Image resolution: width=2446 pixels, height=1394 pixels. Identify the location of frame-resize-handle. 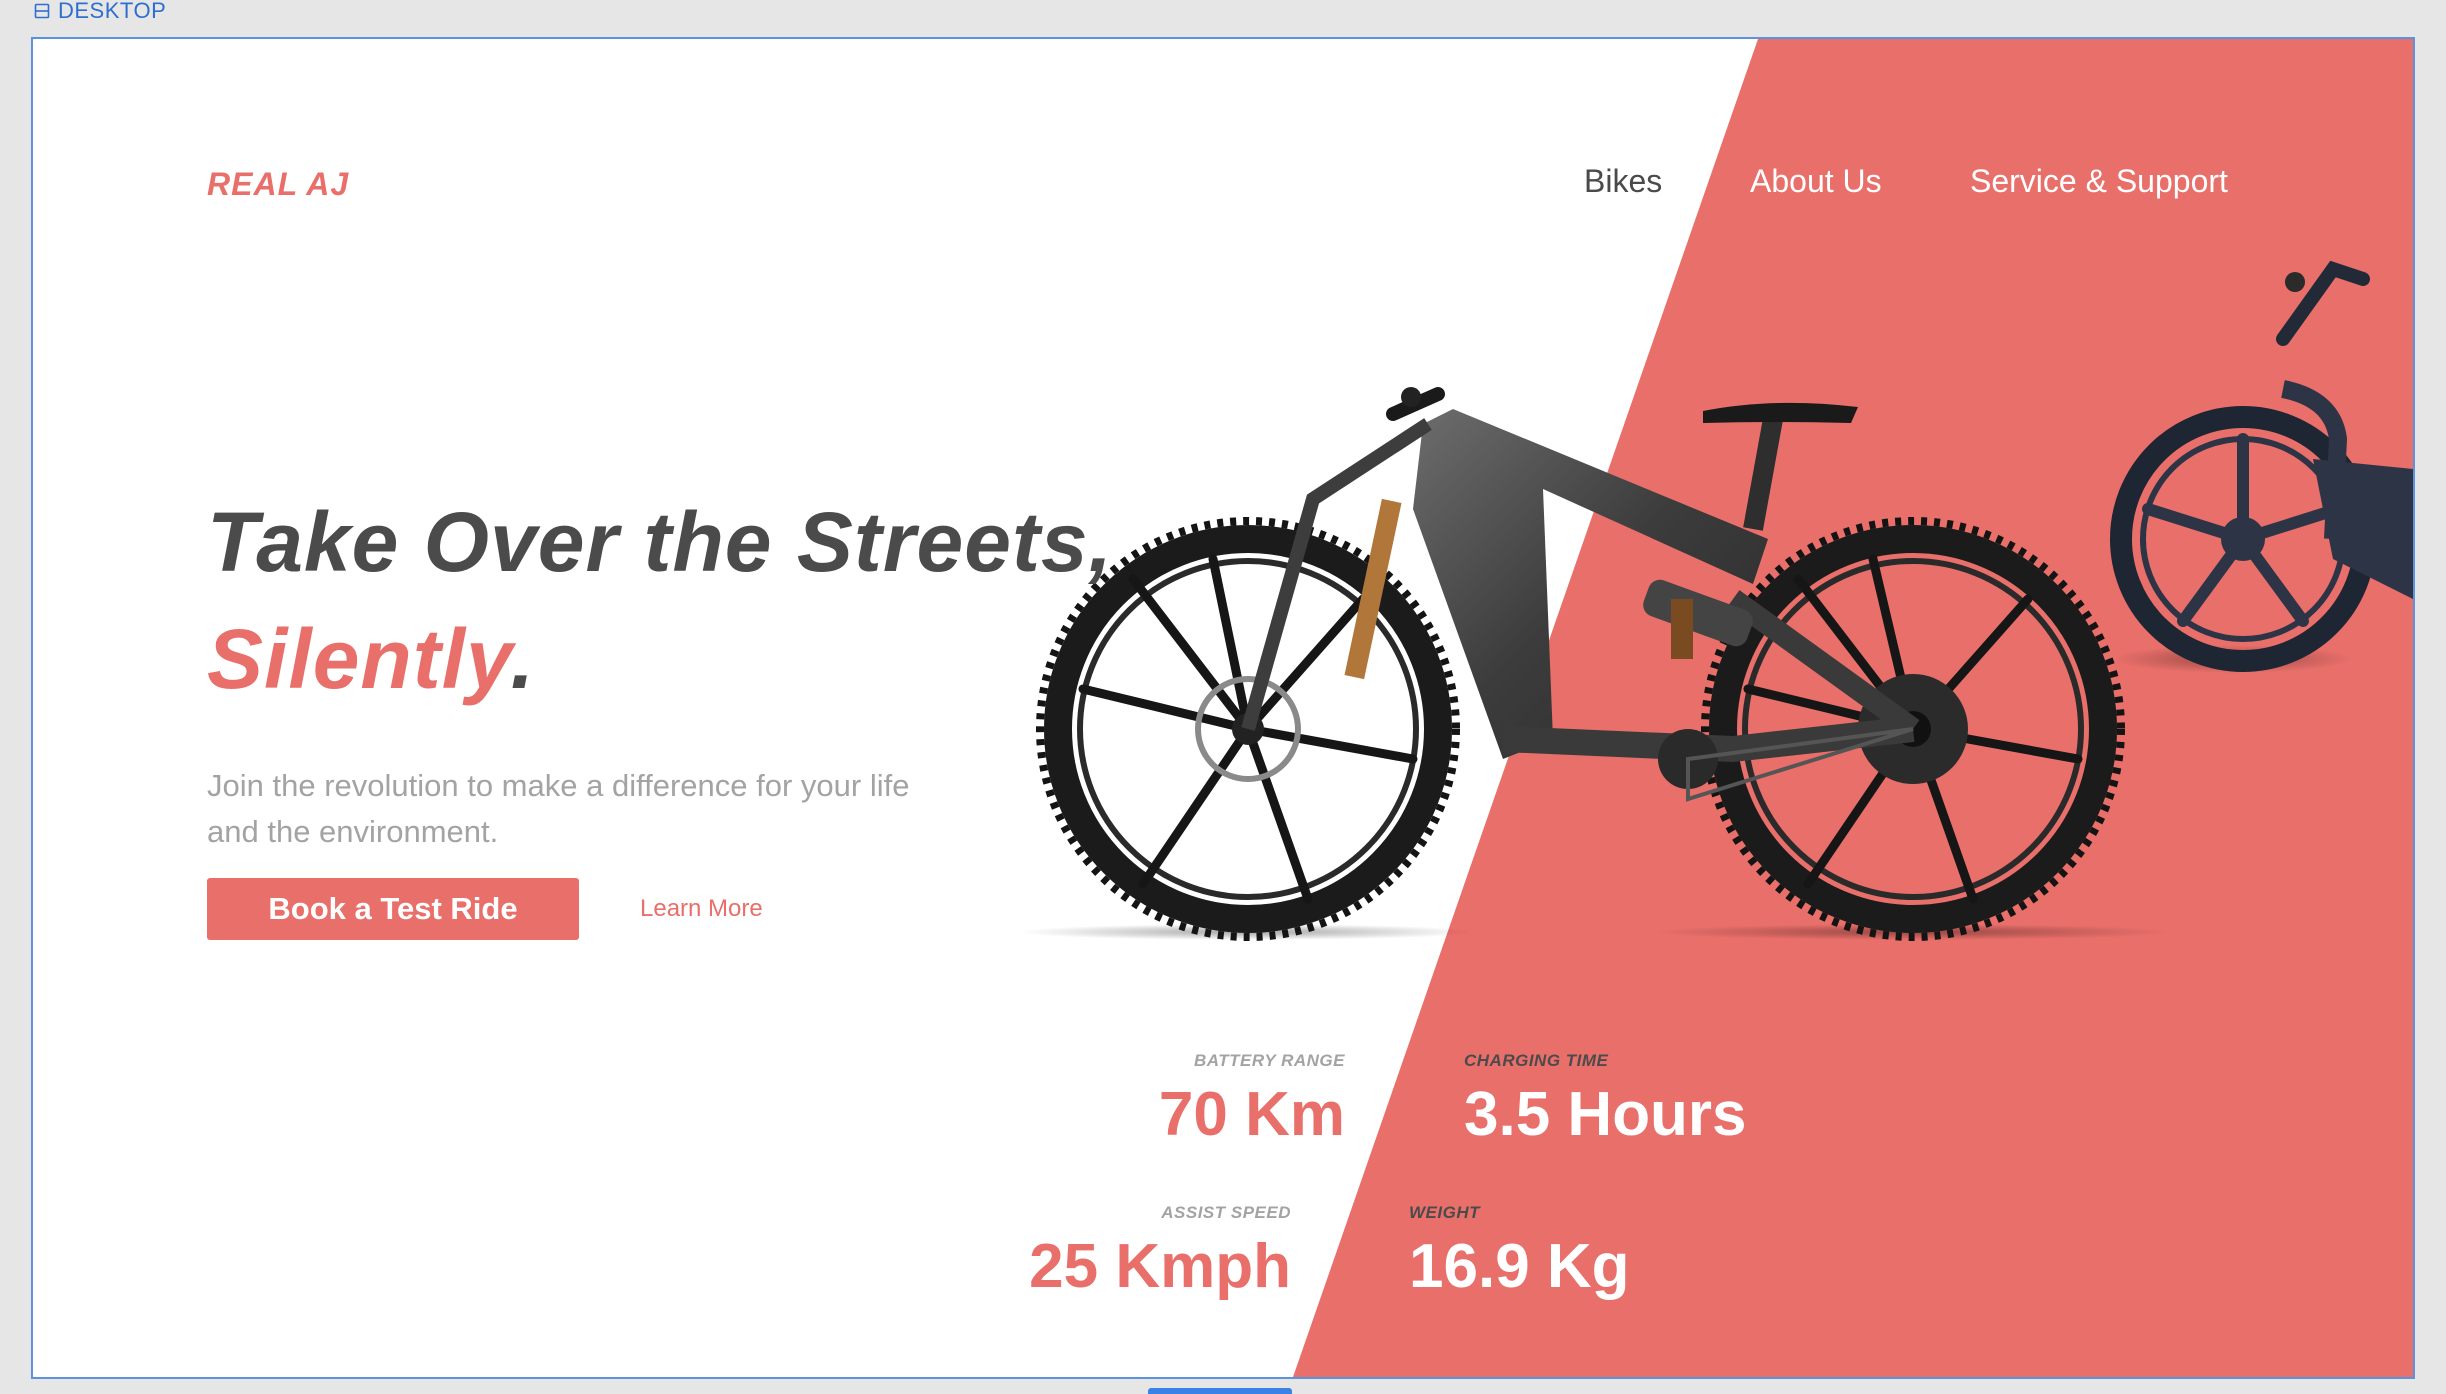
(1220, 1391).